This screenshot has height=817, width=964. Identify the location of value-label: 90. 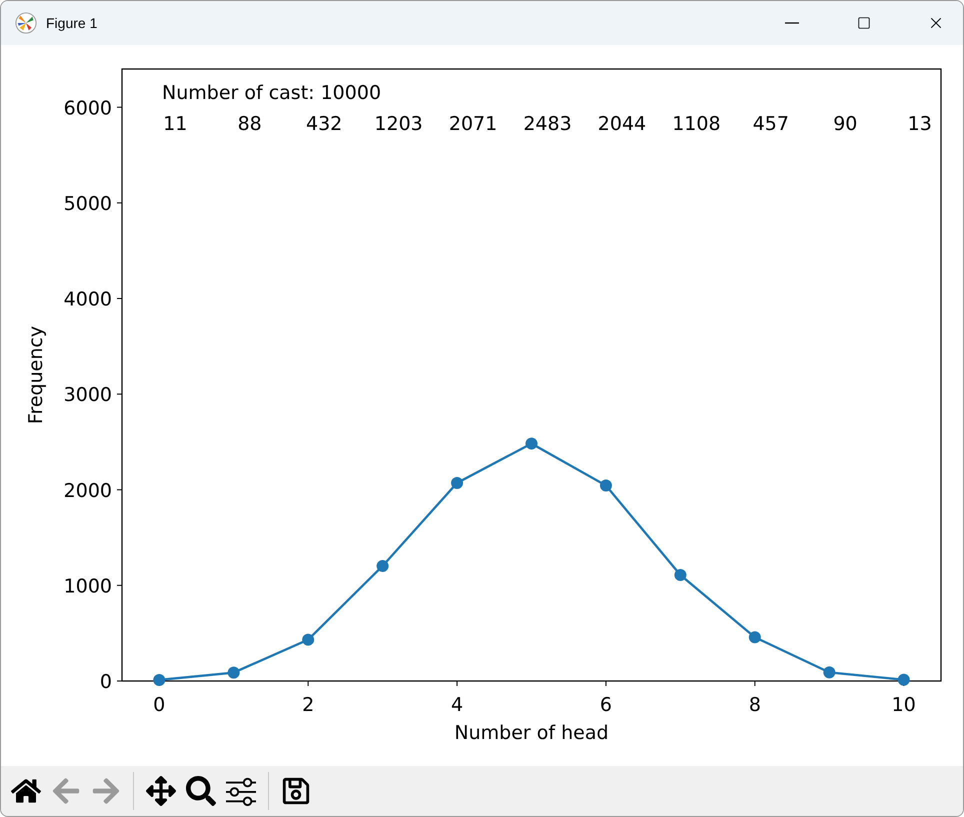
(845, 124).